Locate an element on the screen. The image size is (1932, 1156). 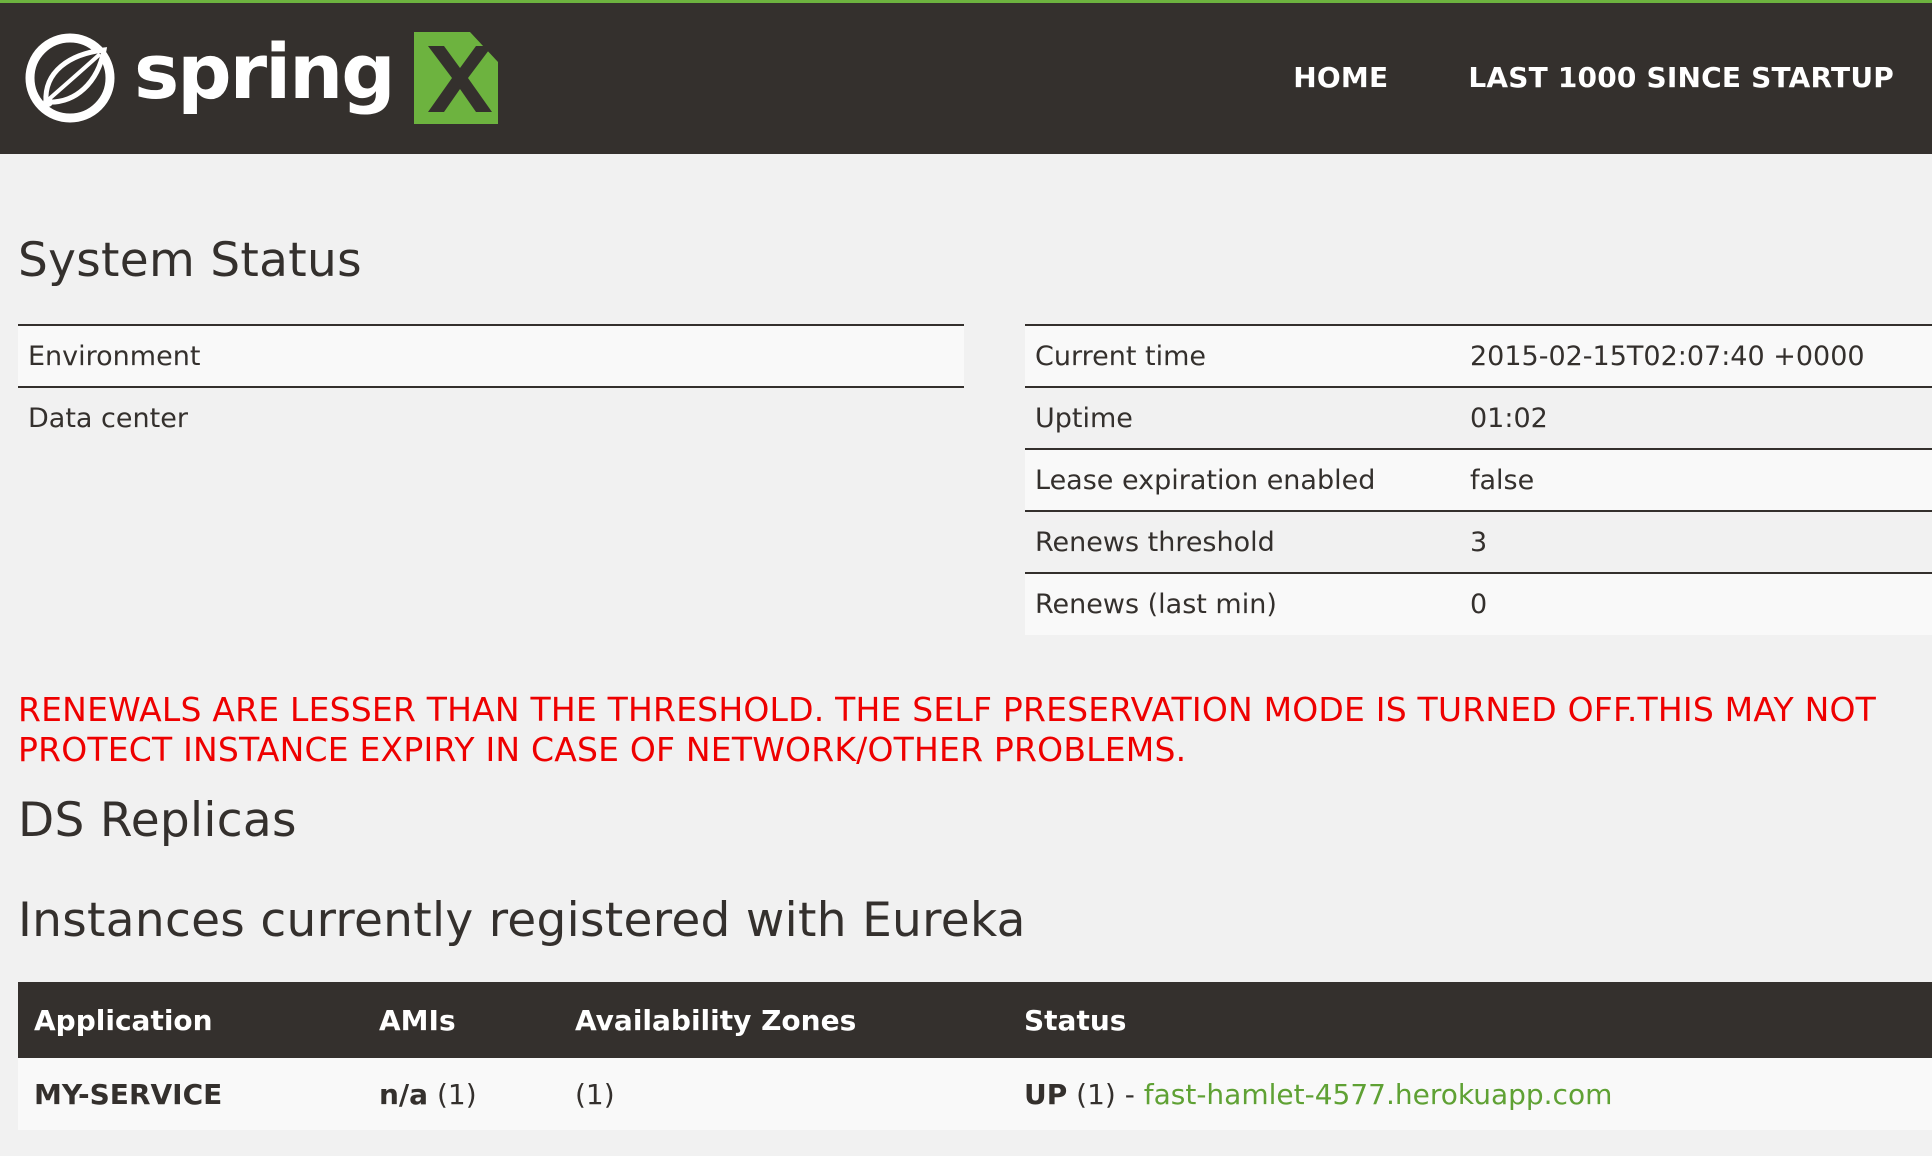
current-time-value: 2015-02-15T02:07:40 +0000 is located at coordinates (1696, 356).